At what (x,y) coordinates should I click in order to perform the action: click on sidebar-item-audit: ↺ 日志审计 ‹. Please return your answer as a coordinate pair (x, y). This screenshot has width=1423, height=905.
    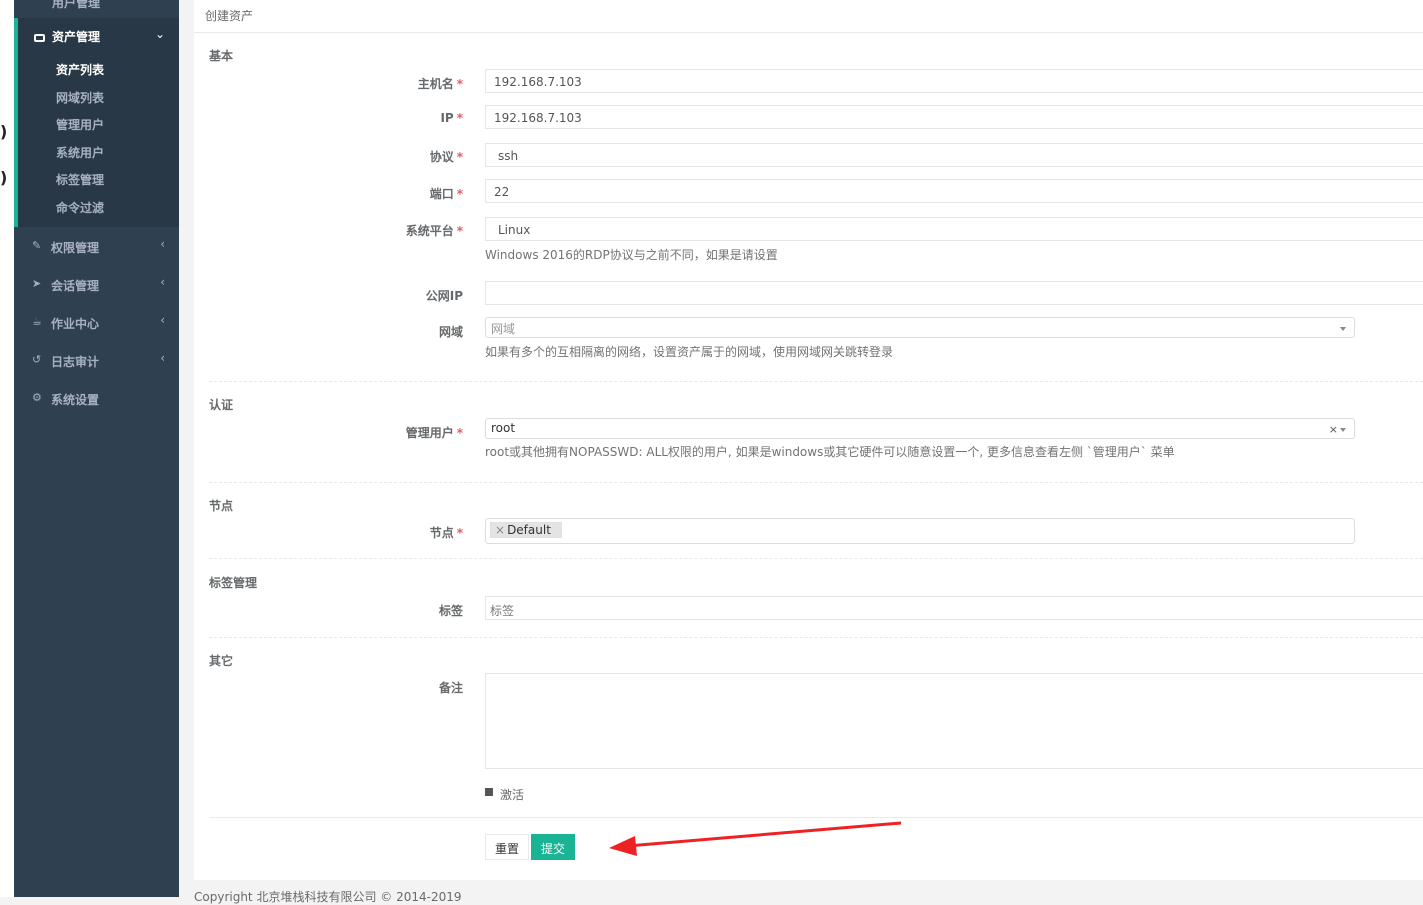
    Looking at the image, I should click on (96, 361).